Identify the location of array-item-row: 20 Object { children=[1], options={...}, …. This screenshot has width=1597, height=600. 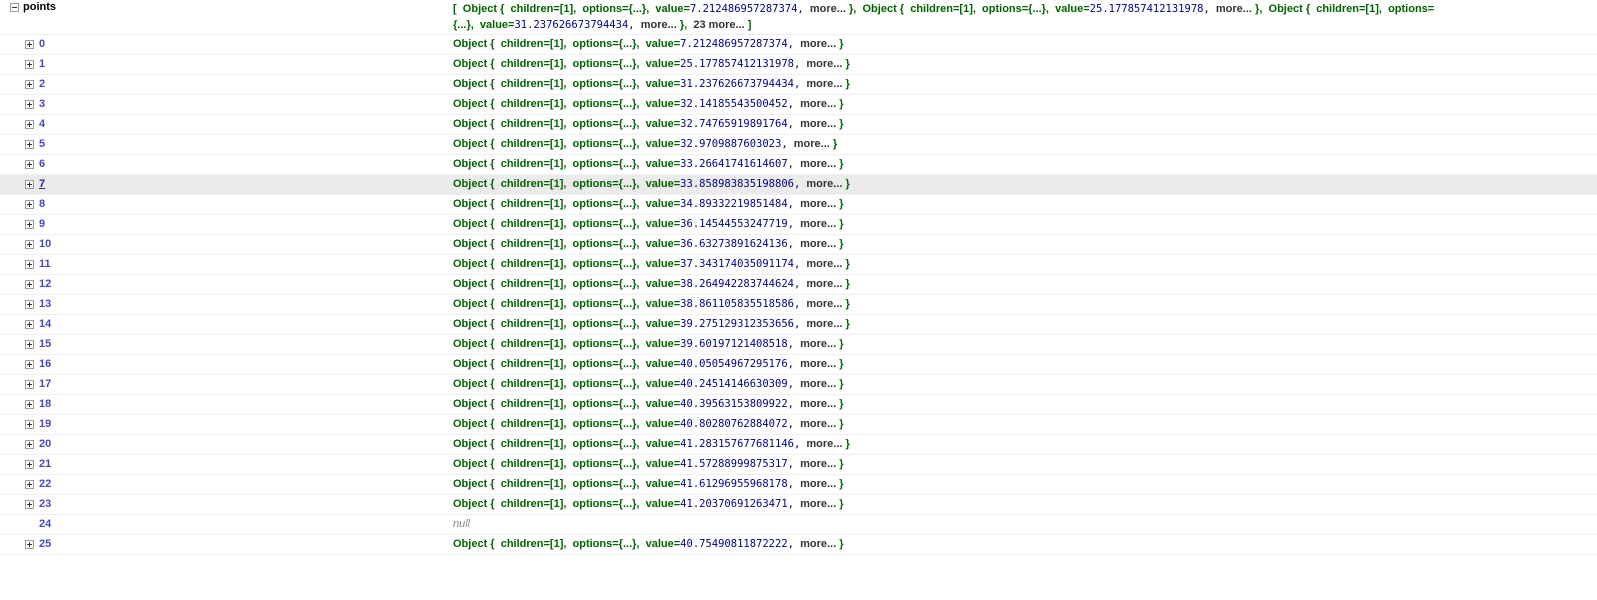
(798, 445).